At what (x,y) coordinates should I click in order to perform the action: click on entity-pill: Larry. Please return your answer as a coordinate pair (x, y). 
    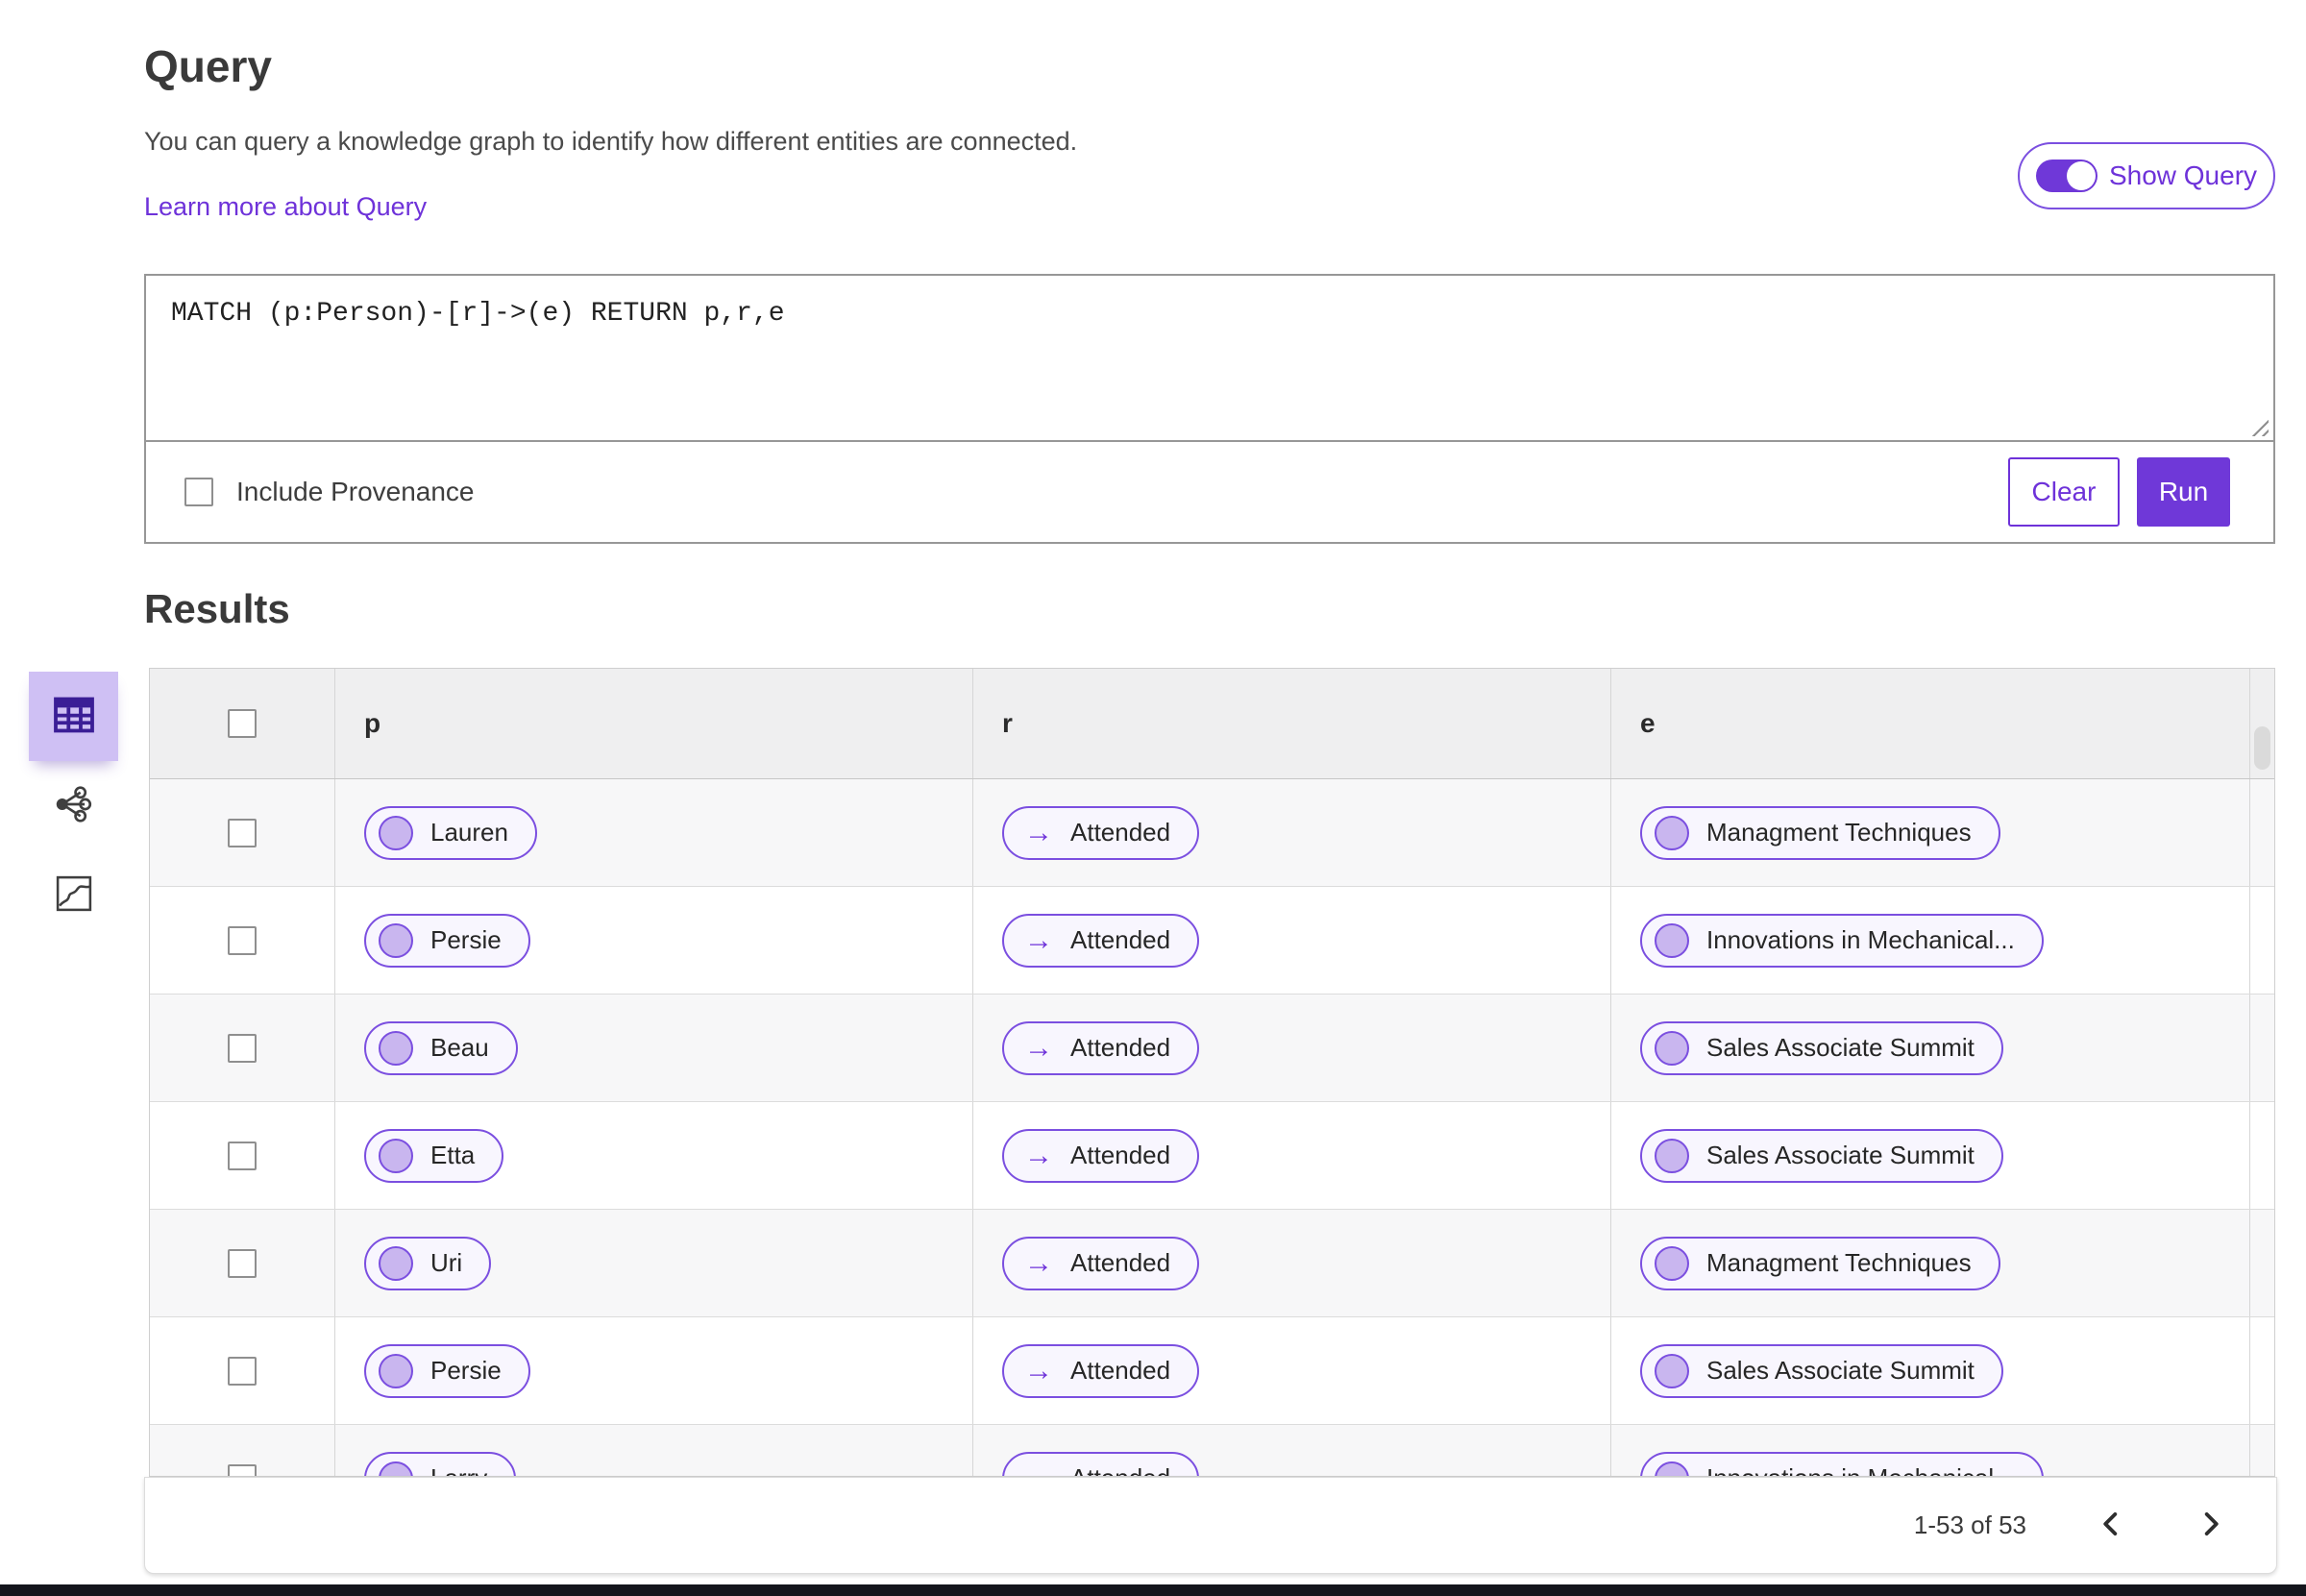
    Looking at the image, I should click on (441, 1463).